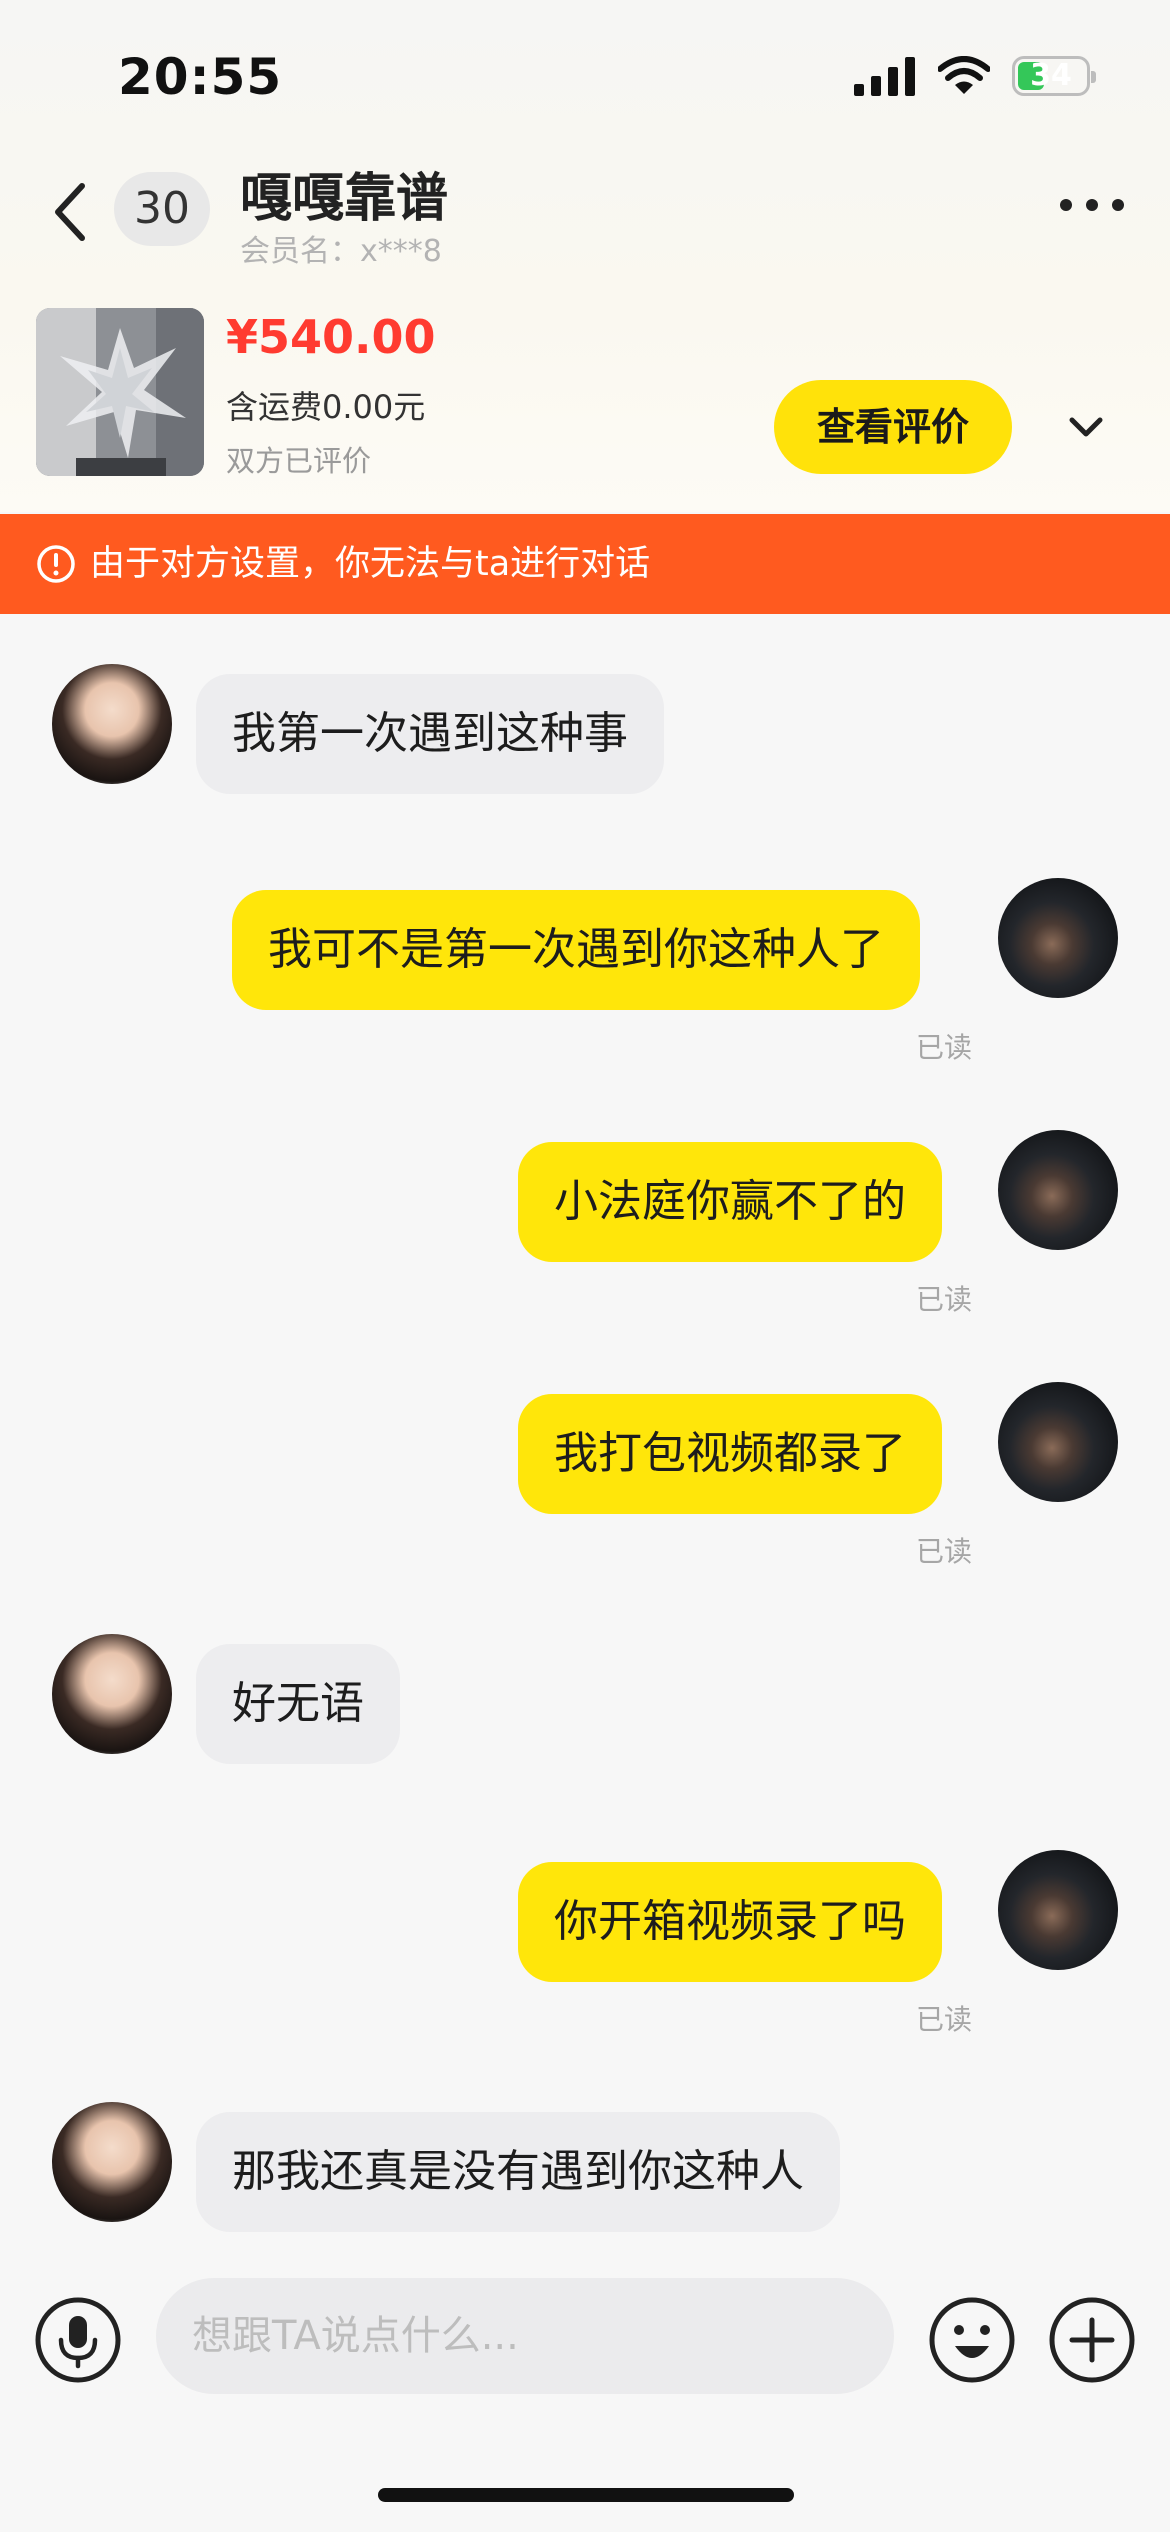 This screenshot has width=1170, height=2532. What do you see at coordinates (331, 337) in the screenshot?
I see `product-price: ¥540.00` at bounding box center [331, 337].